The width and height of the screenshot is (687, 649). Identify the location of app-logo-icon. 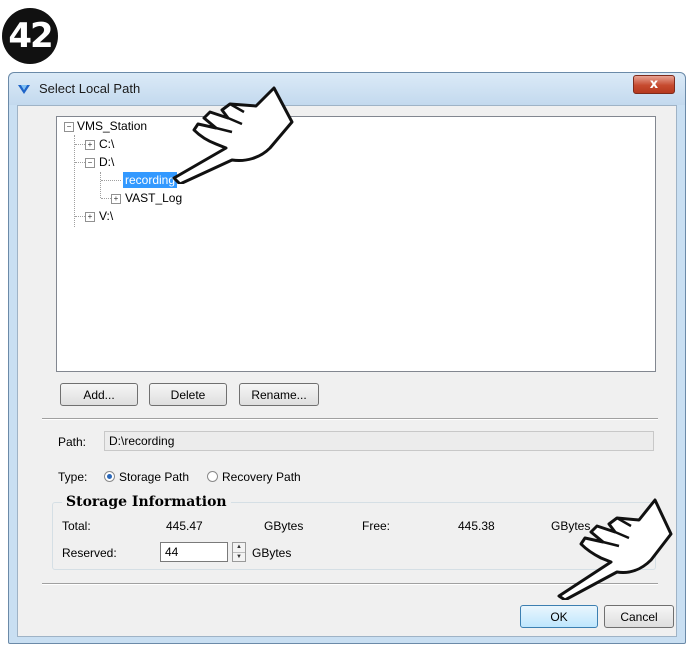
(24, 89).